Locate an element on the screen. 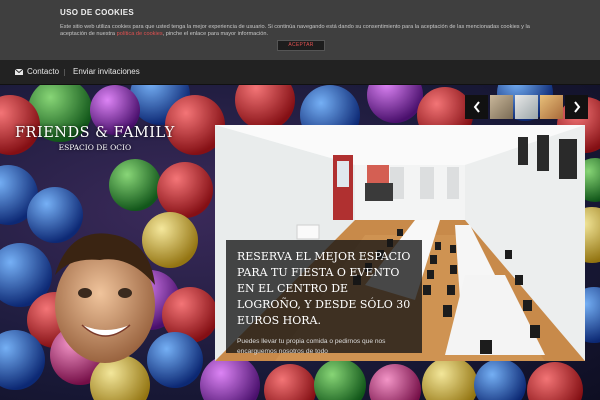 This screenshot has width=600, height=400. cookie-title: USO DE COOKIES is located at coordinates (97, 12).